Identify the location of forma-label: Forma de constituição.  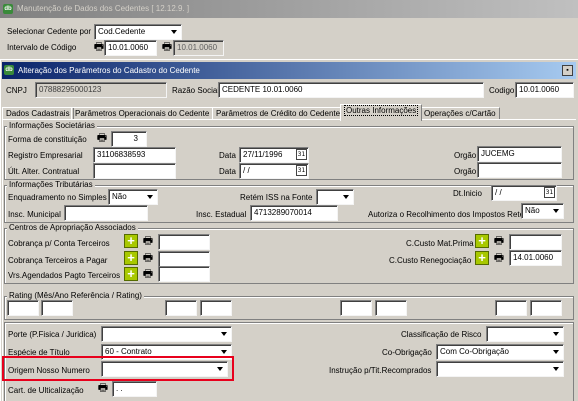
(47, 139).